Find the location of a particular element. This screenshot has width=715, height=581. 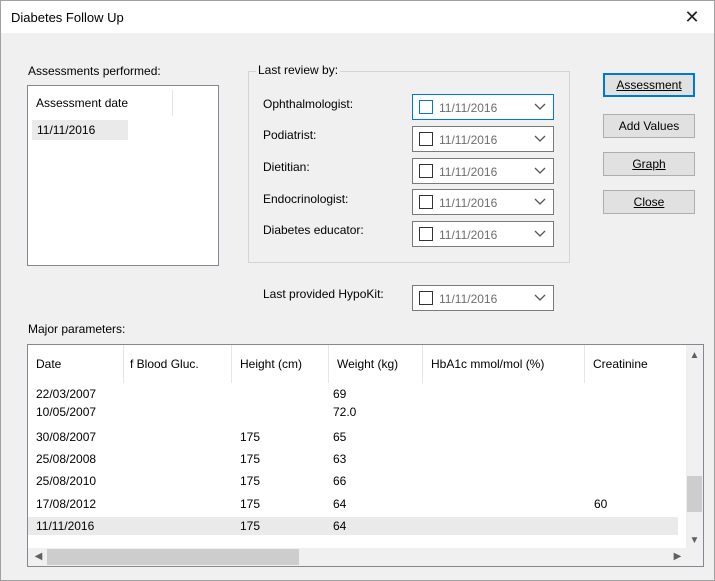

table-row-selected: 11/11/2016 175 64 is located at coordinates (353, 526).